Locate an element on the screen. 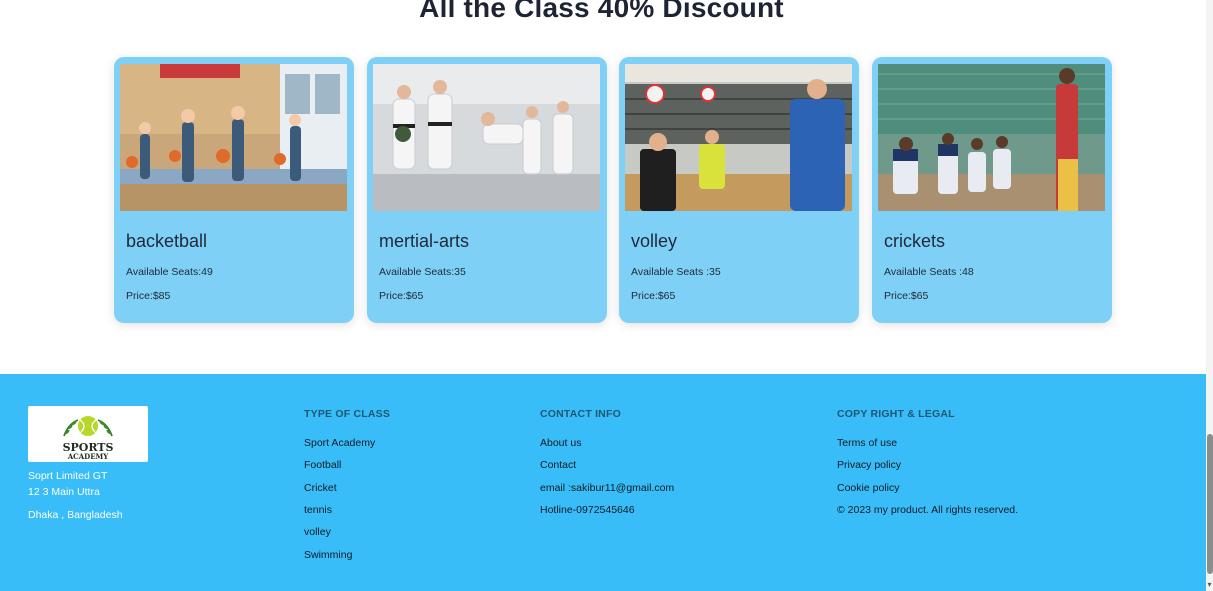  class-card-crickets: crickets Available Seats :48 Price:$65 is located at coordinates (992, 190).